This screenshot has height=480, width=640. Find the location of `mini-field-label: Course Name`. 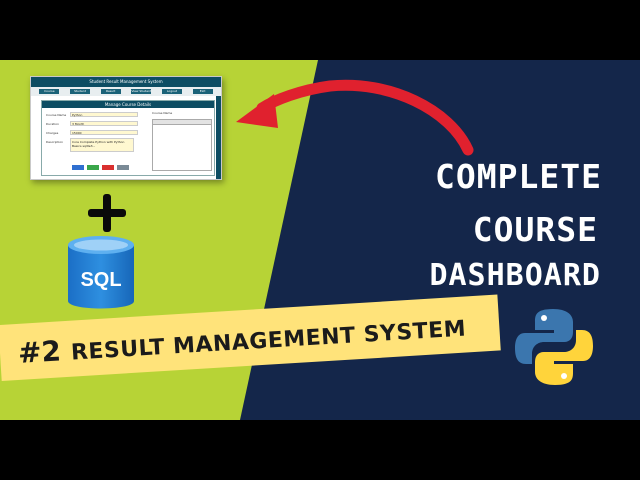

mini-field-label: Course Name is located at coordinates (56, 114).